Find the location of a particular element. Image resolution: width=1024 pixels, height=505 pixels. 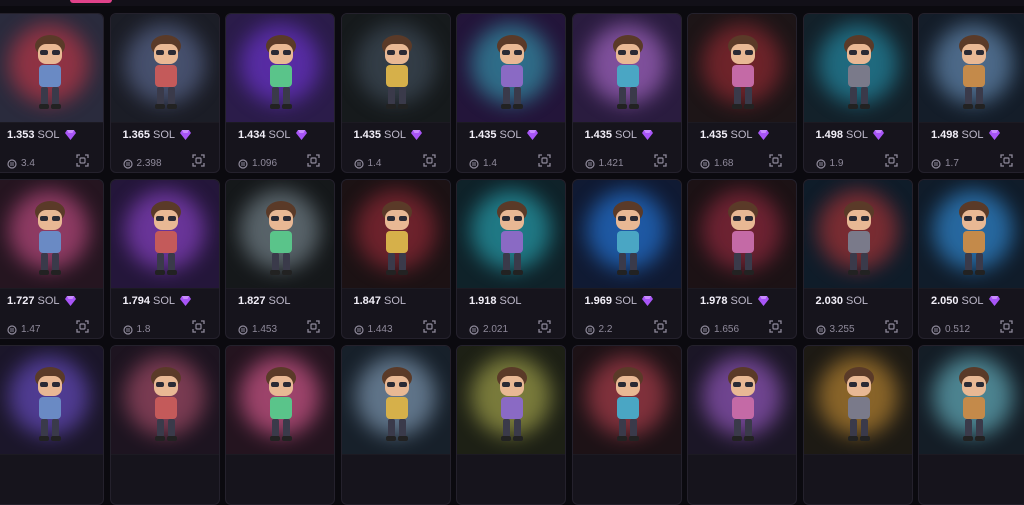

nft-card: 1.969 SOL 2.2 is located at coordinates (626, 259).